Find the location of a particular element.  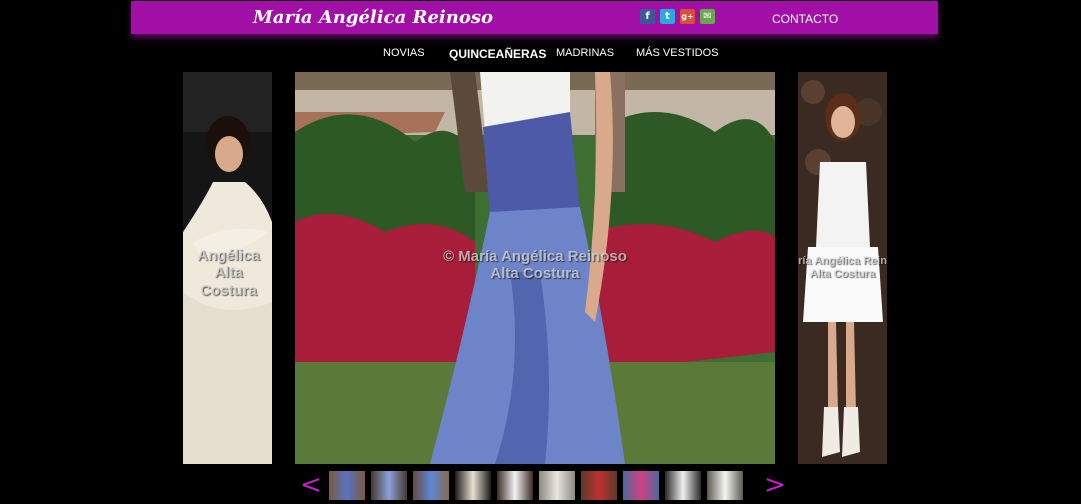

next-dress-photo: ría Angélica Rein Alta Costura is located at coordinates (842, 268).